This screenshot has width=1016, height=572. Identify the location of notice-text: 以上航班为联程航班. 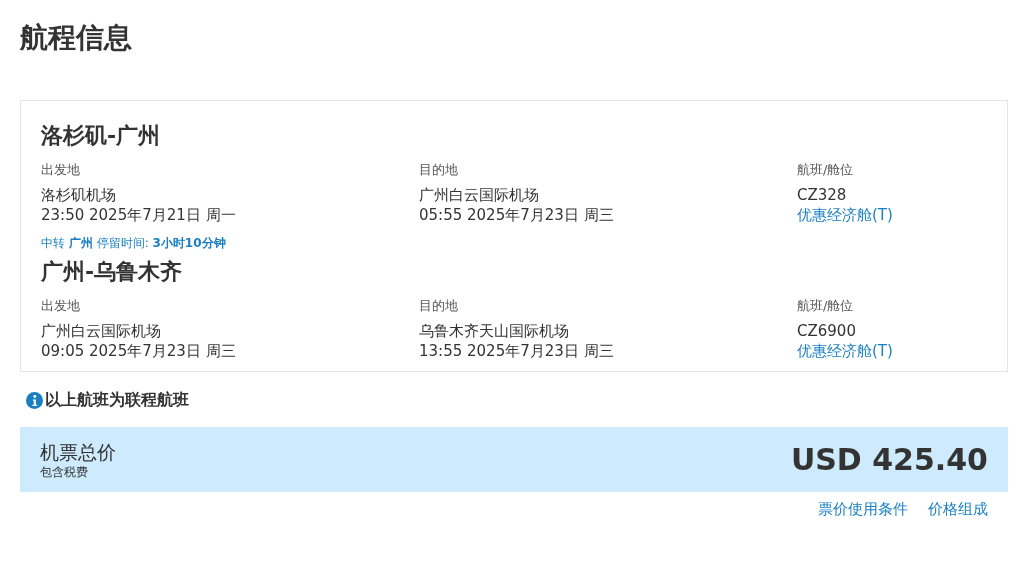
(117, 400).